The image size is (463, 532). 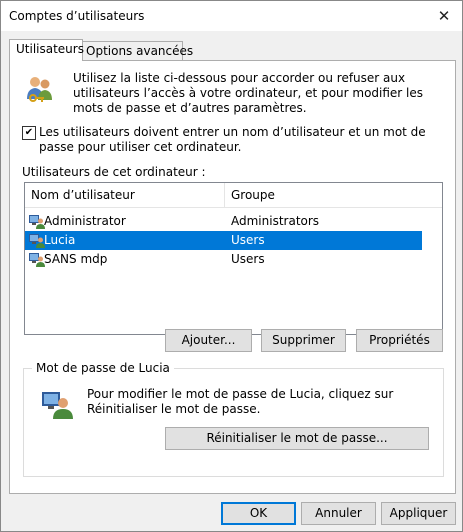 What do you see at coordinates (103, 368) in the screenshot?
I see `password-group-title: Mot de passe de Lucia` at bounding box center [103, 368].